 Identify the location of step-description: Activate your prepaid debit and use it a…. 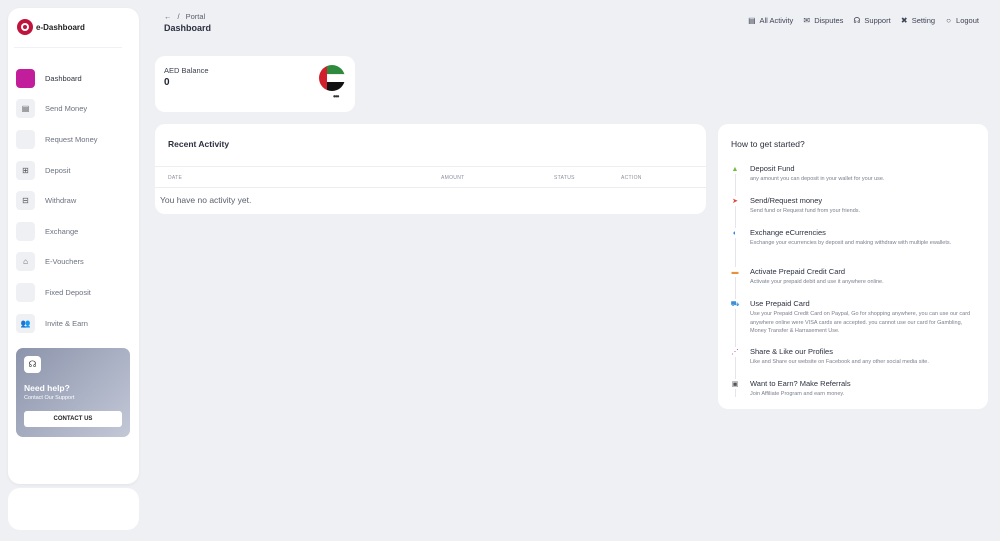
(817, 282).